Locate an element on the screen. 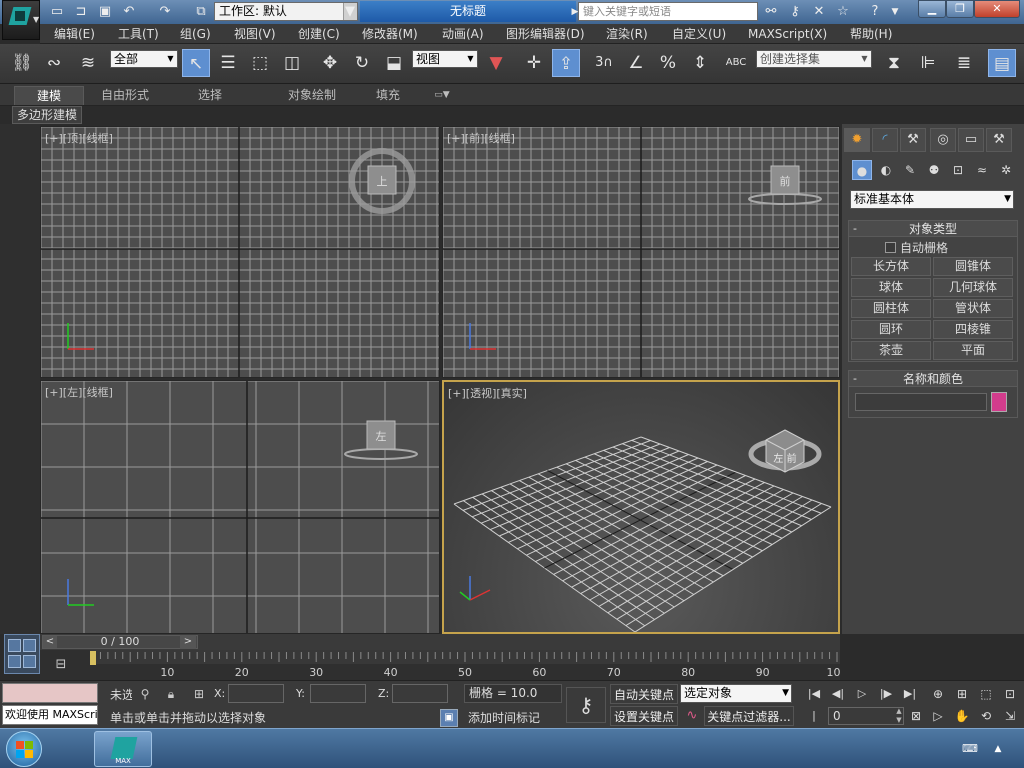 The width and height of the screenshot is (1024, 768). viewport-top: 上 [+][顶][线框] is located at coordinates (240, 252).